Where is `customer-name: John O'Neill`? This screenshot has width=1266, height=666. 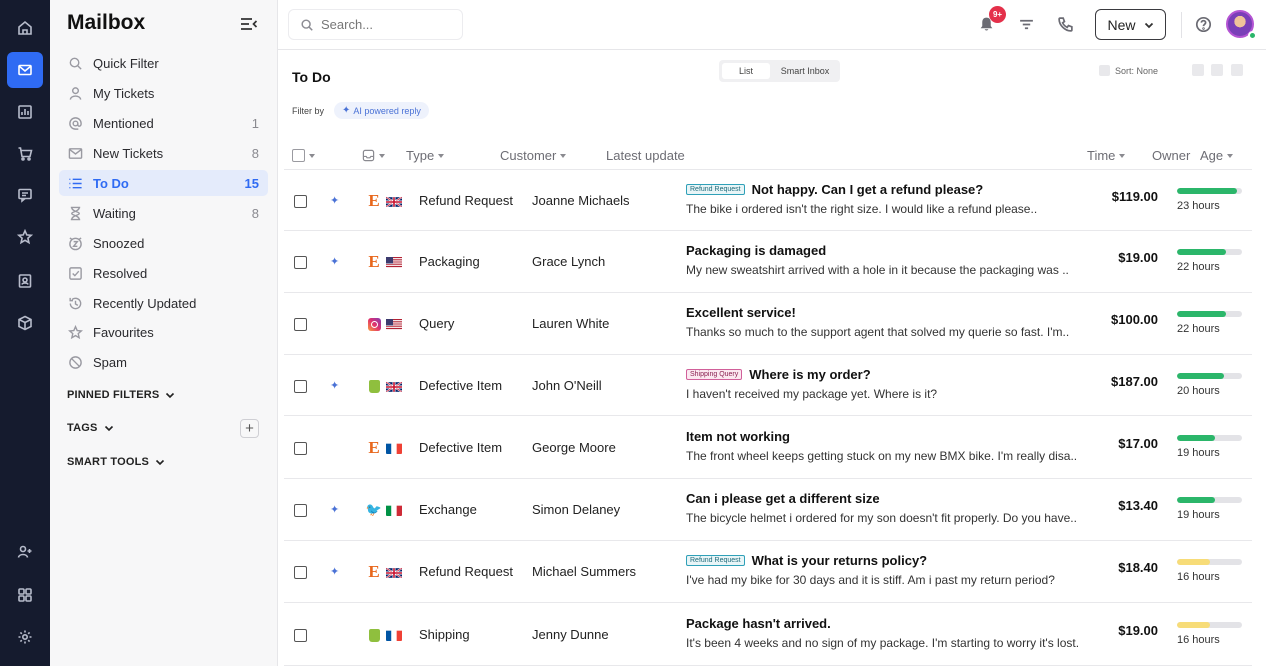 customer-name: John O'Neill is located at coordinates (567, 385).